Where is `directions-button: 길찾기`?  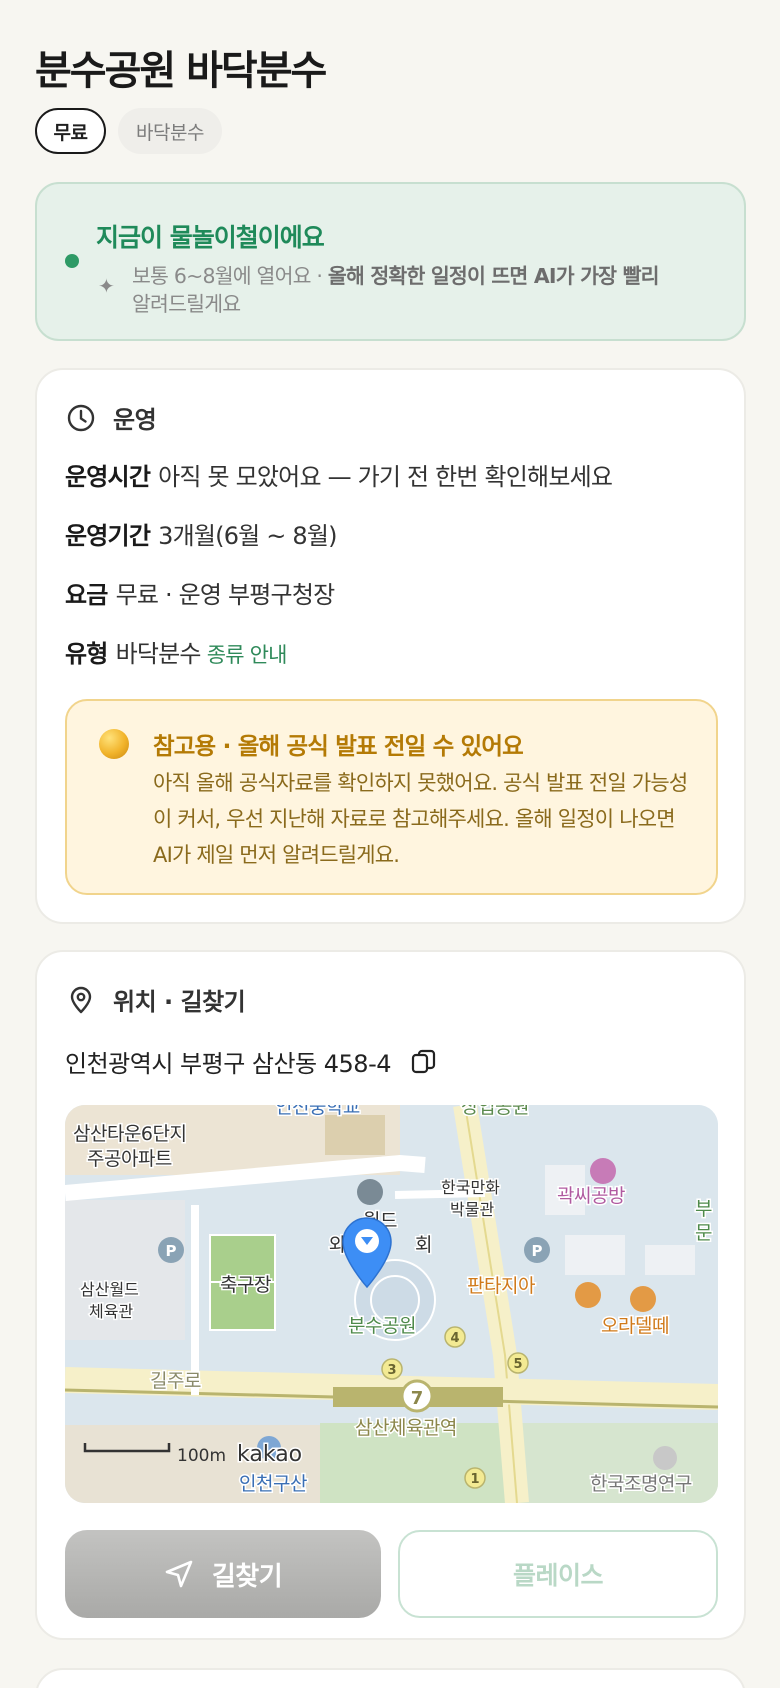 directions-button: 길찾기 is located at coordinates (223, 1574).